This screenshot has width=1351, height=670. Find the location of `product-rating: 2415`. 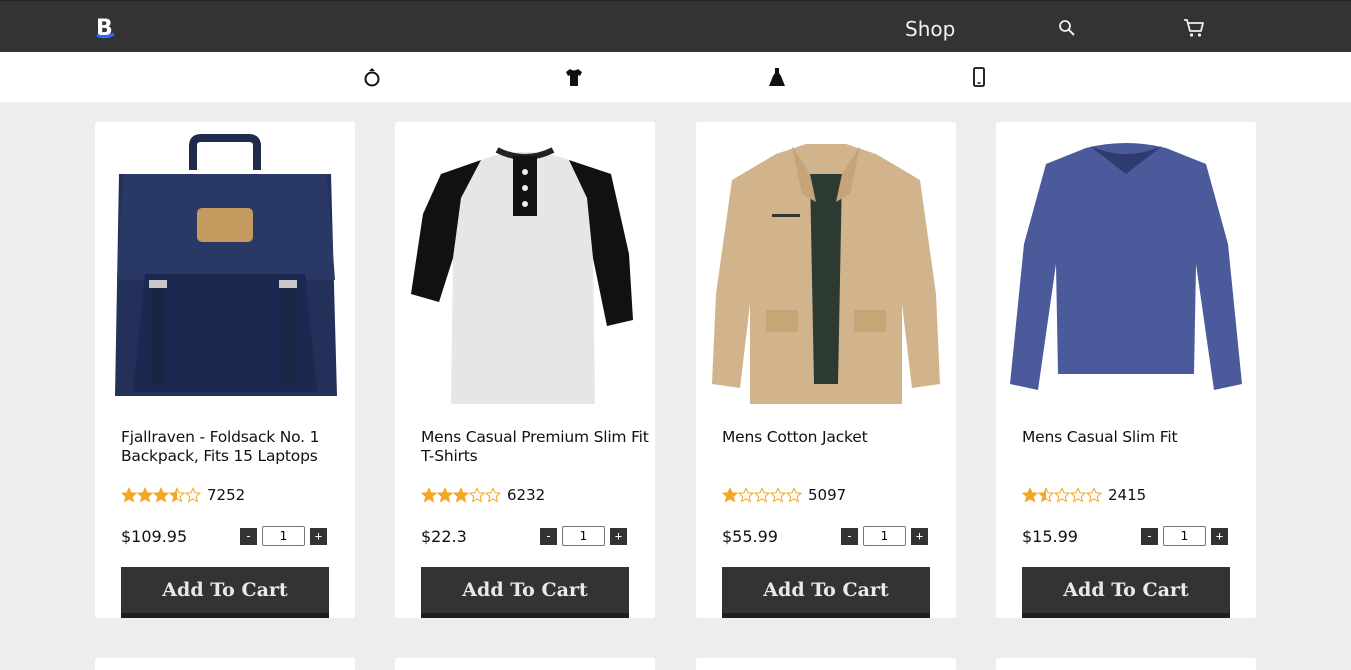

product-rating: 2415 is located at coordinates (1084, 495).